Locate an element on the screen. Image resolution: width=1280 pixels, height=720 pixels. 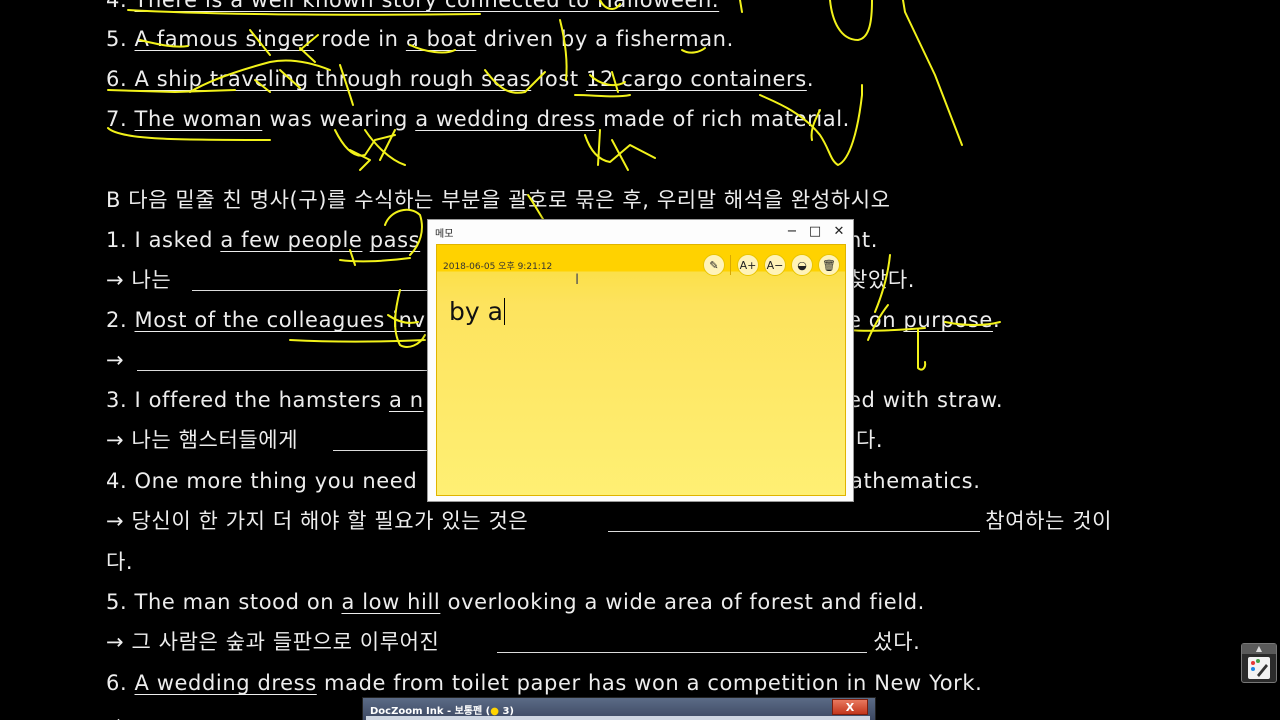
doczoom-close-button: X is located at coordinates (850, 707).